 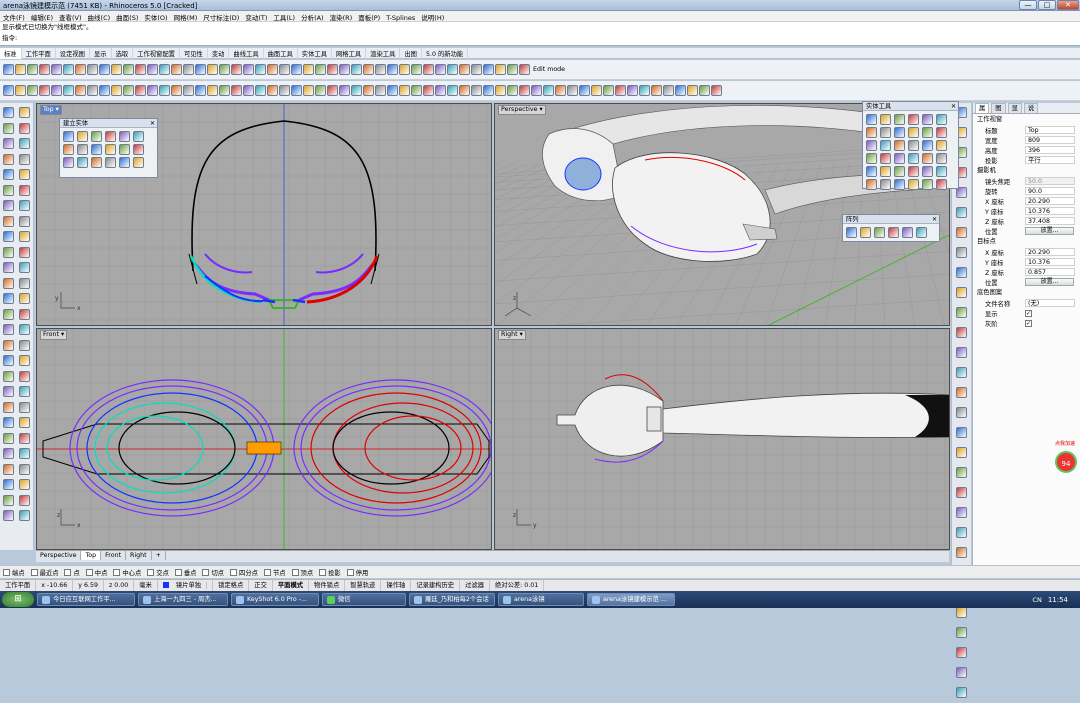 What do you see at coordinates (219, 53) in the screenshot?
I see `tab-transform: 变动` at bounding box center [219, 53].